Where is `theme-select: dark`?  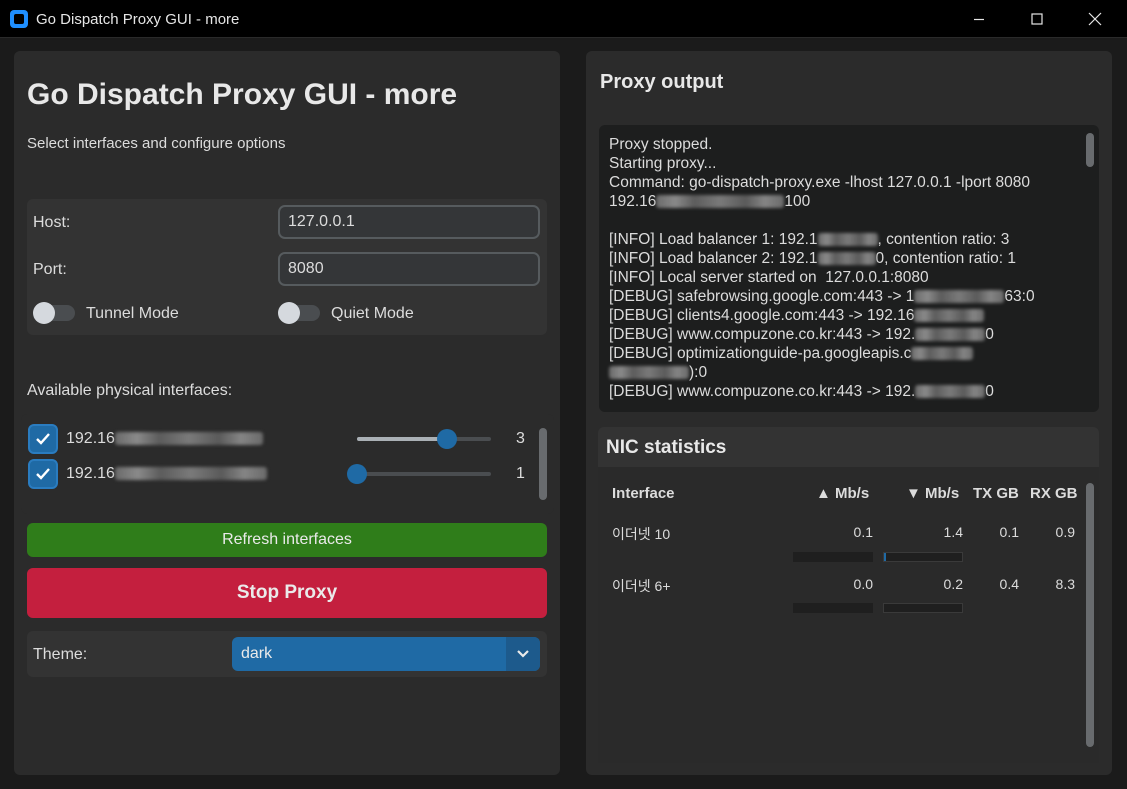
theme-select: dark is located at coordinates (386, 654).